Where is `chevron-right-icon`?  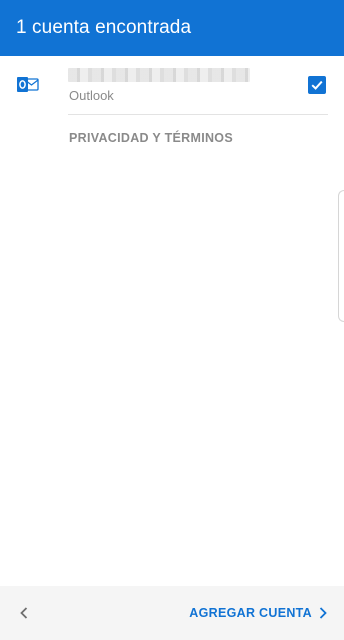
chevron-right-icon is located at coordinates (323, 613).